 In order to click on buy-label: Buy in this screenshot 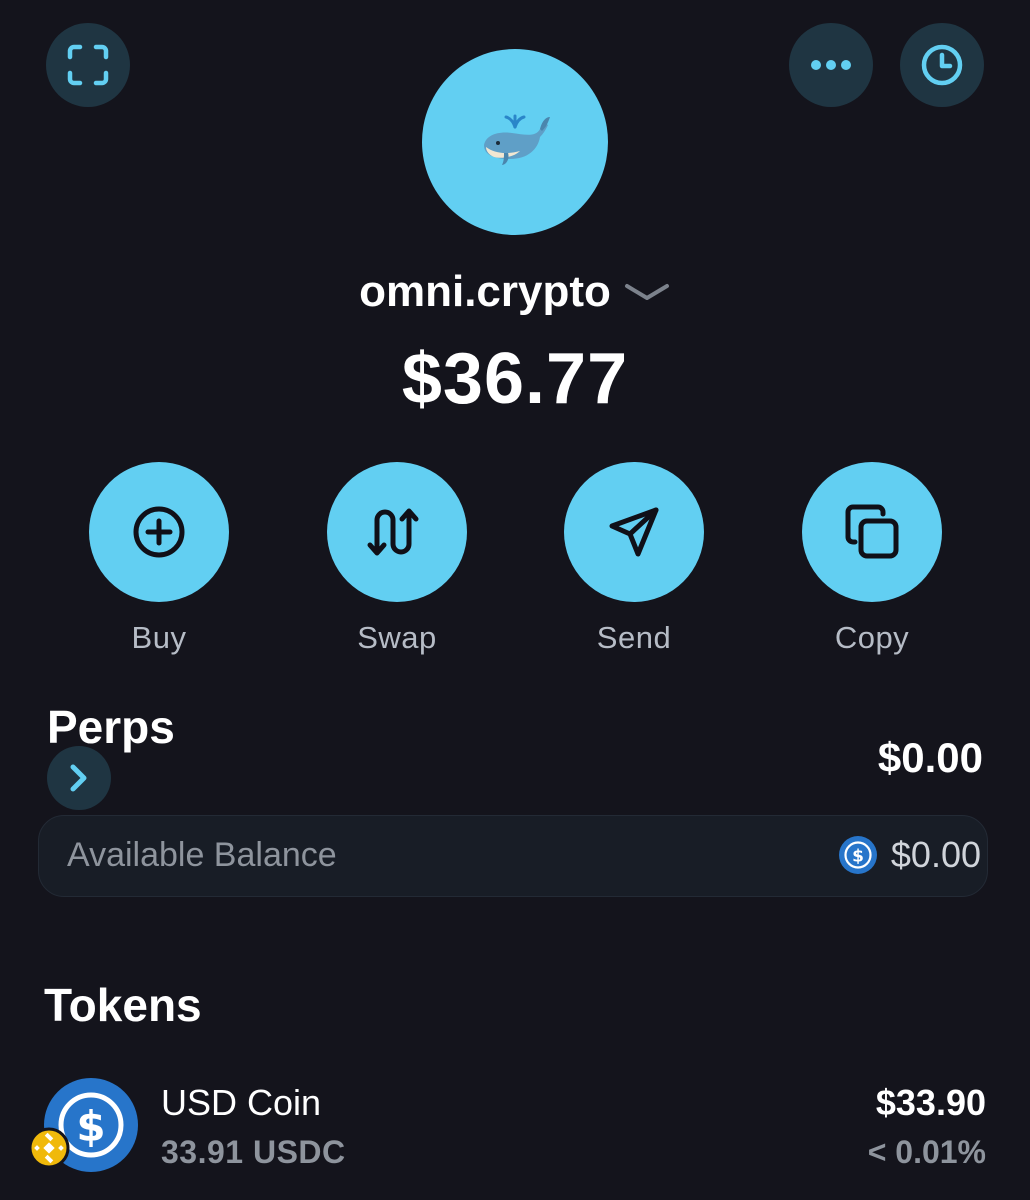, I will do `click(159, 637)`.